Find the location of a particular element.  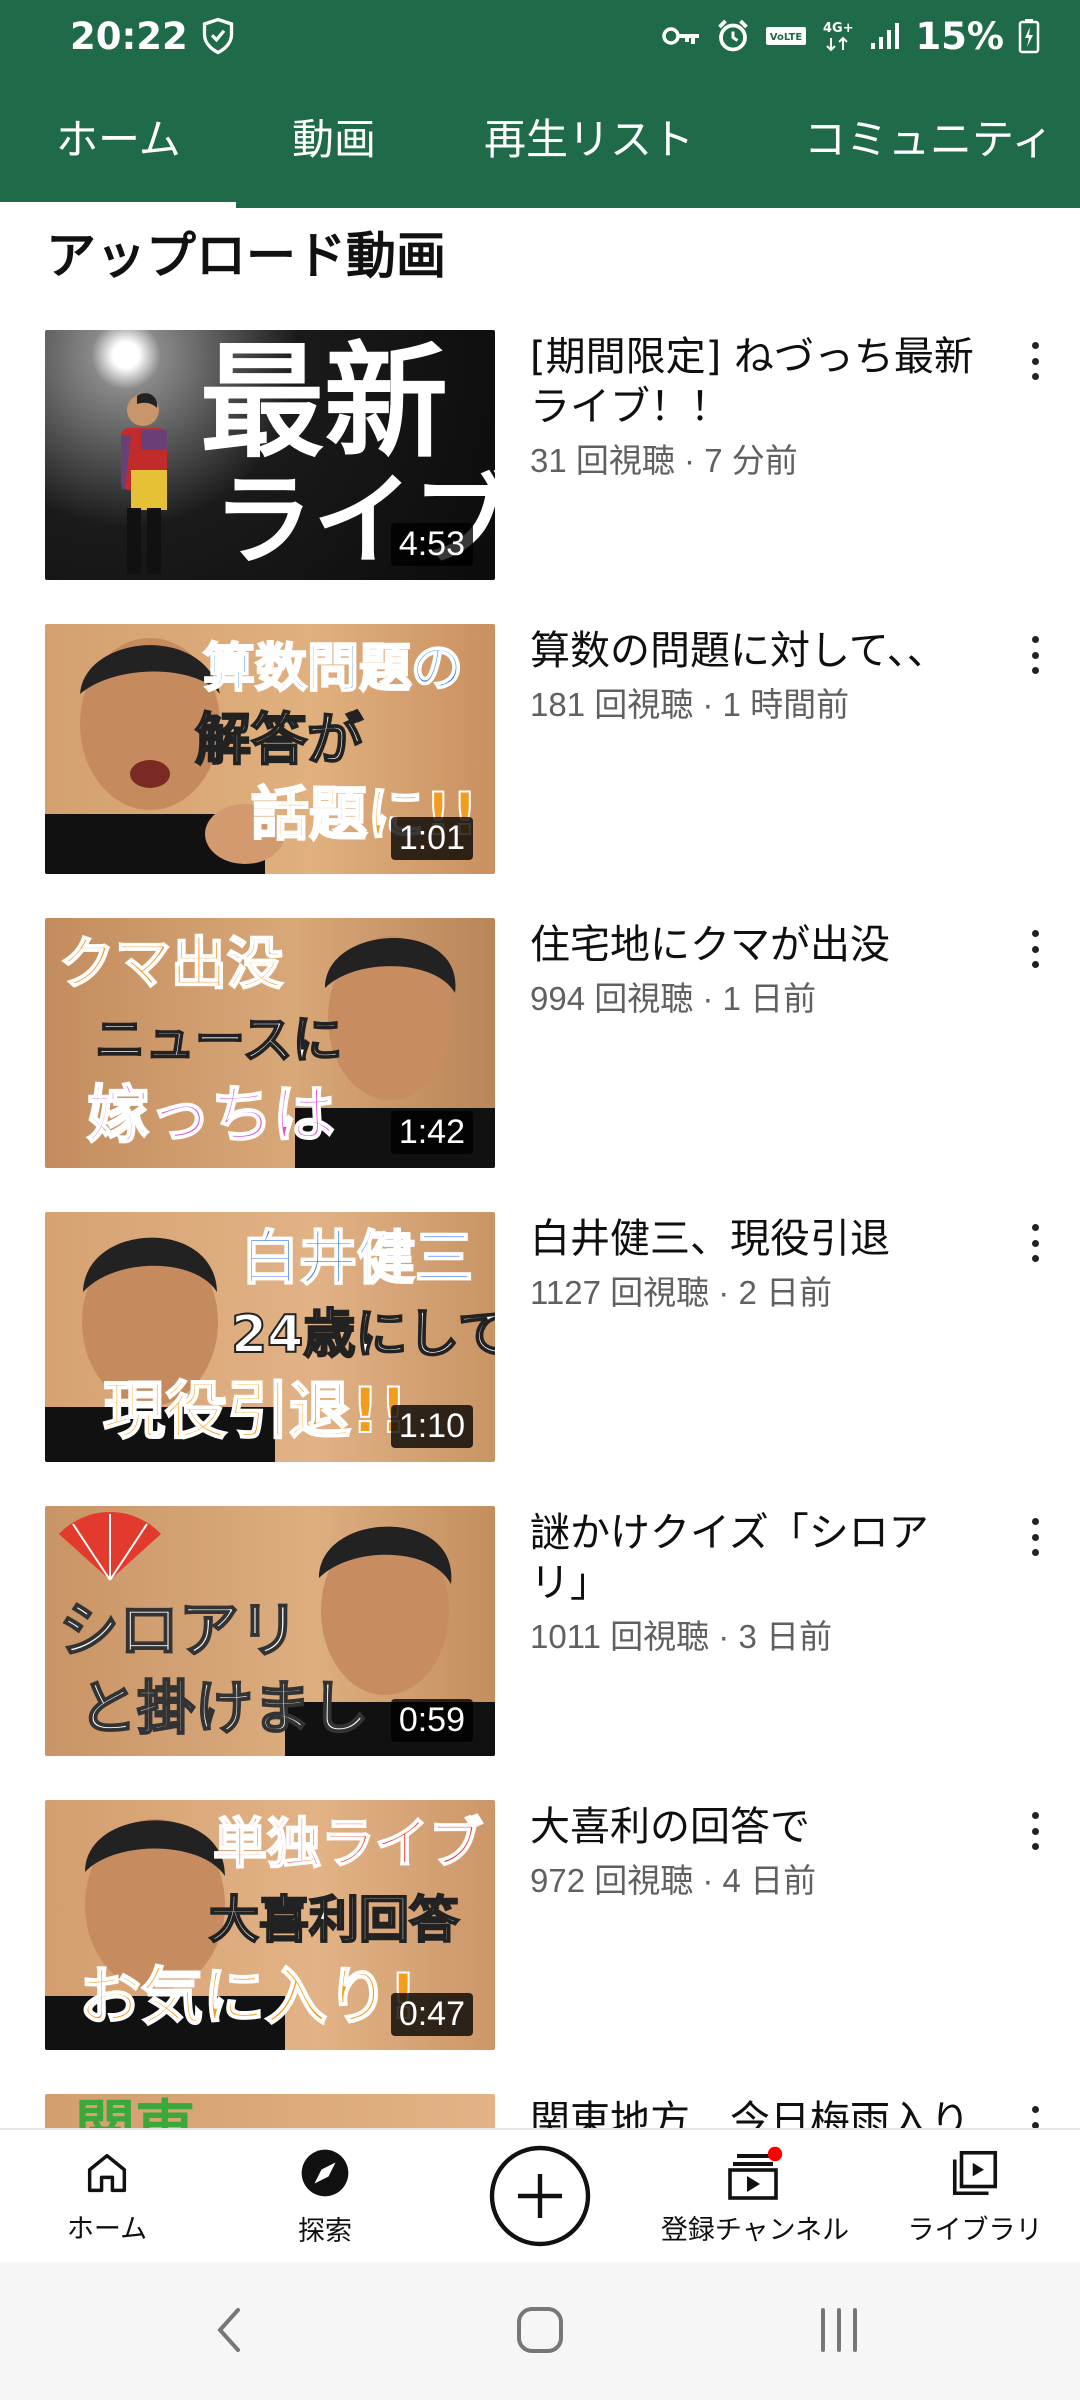

subscriptions-icon is located at coordinates (755, 2173).